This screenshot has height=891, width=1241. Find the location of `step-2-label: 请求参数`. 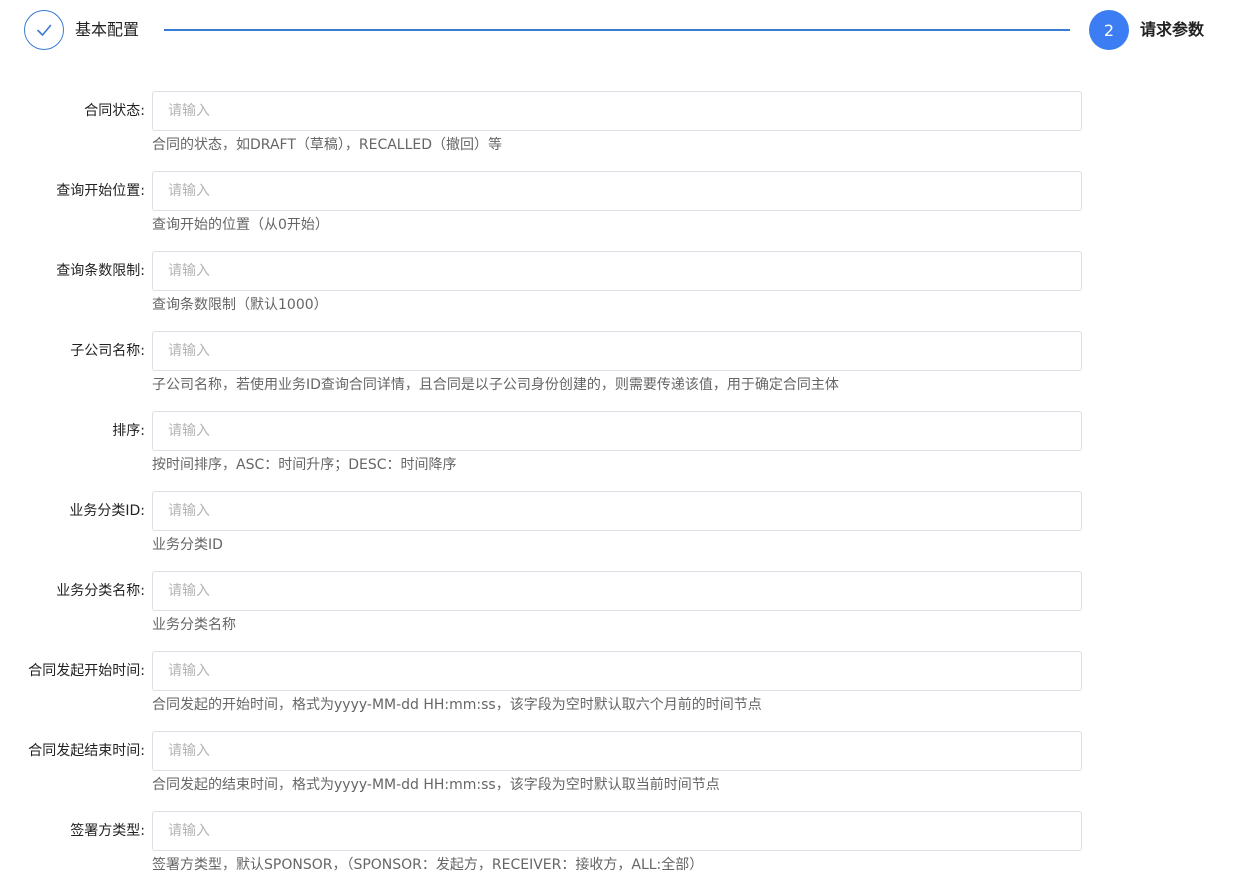

step-2-label: 请求参数 is located at coordinates (1172, 29).